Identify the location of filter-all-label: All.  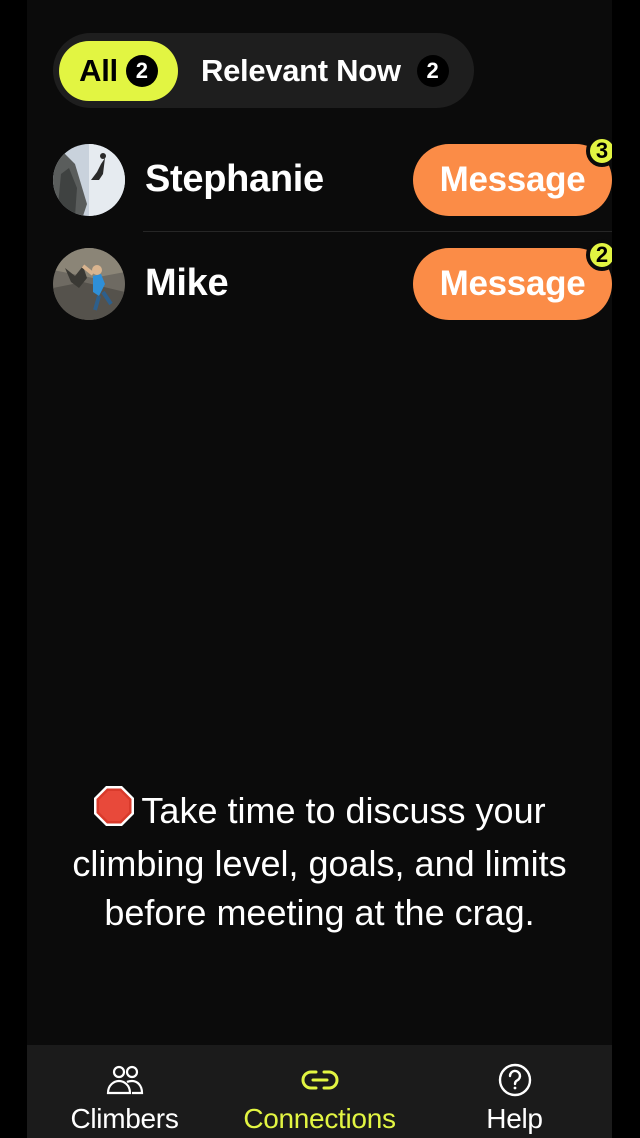
(98, 70).